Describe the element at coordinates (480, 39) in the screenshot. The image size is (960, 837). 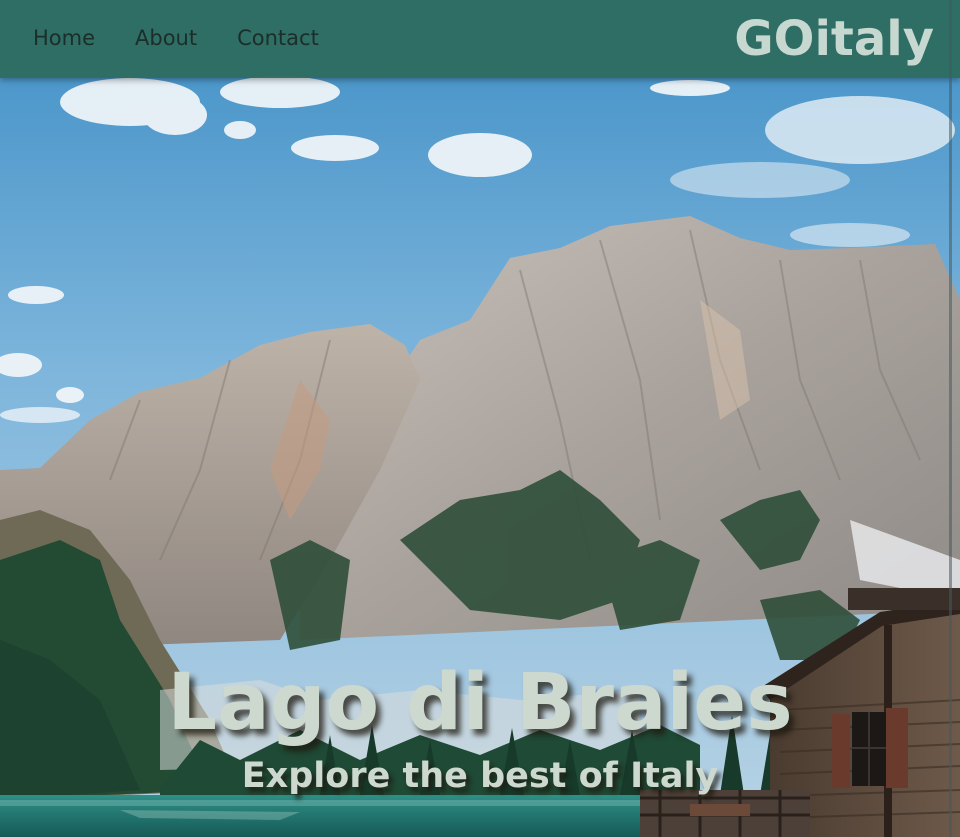
I see `navbar: Home About Contact GOitaly` at that location.